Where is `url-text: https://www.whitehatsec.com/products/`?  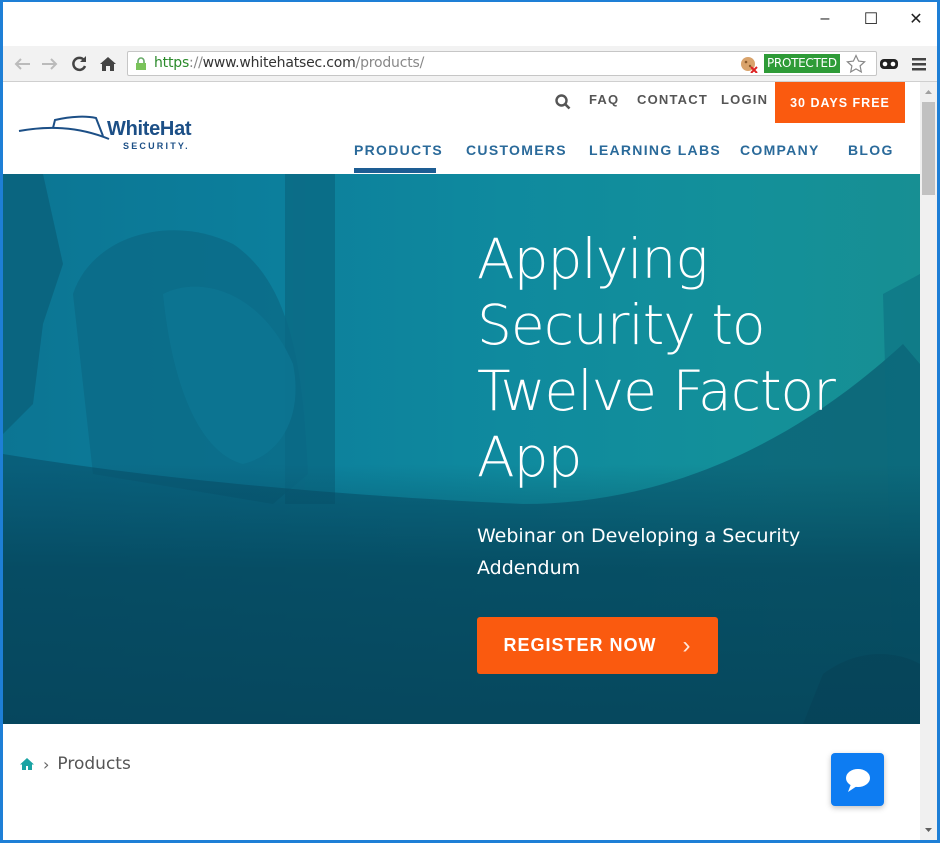 url-text: https://www.whitehatsec.com/products/ is located at coordinates (289, 63).